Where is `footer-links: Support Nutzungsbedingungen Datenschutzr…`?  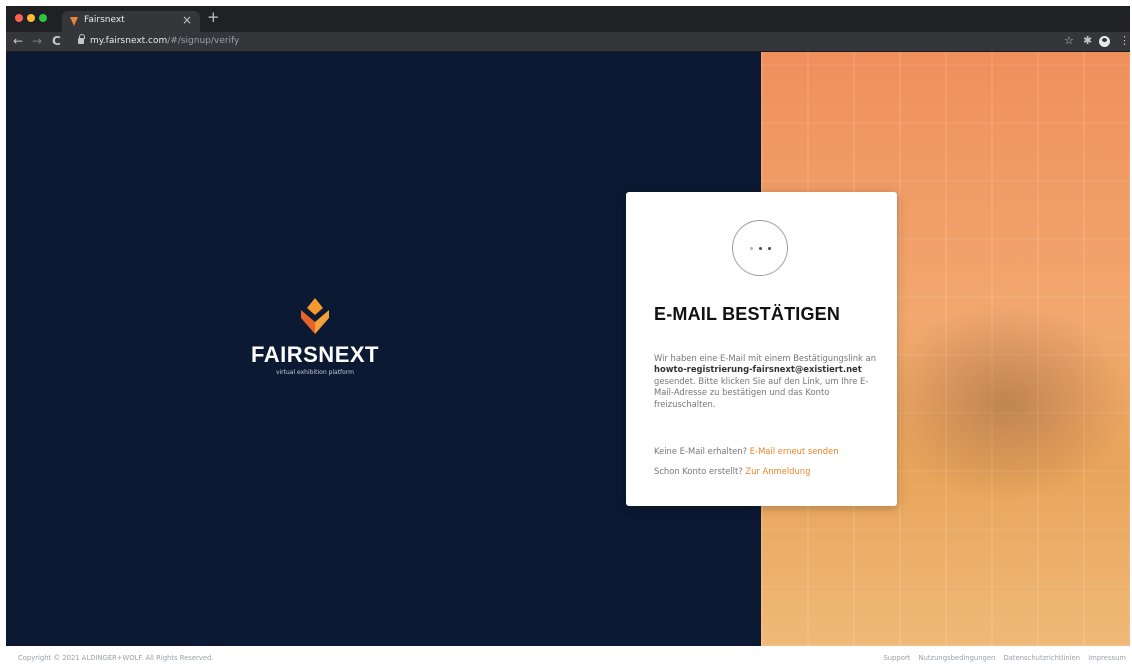
footer-links: Support Nutzungsbedingungen Datenschutzr… is located at coordinates (1001, 658).